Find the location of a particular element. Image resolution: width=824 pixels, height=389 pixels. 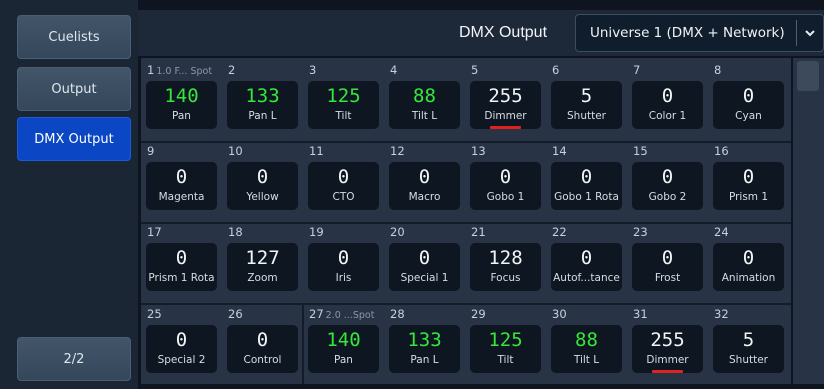

channel-number-text: 6 is located at coordinates (556, 70).